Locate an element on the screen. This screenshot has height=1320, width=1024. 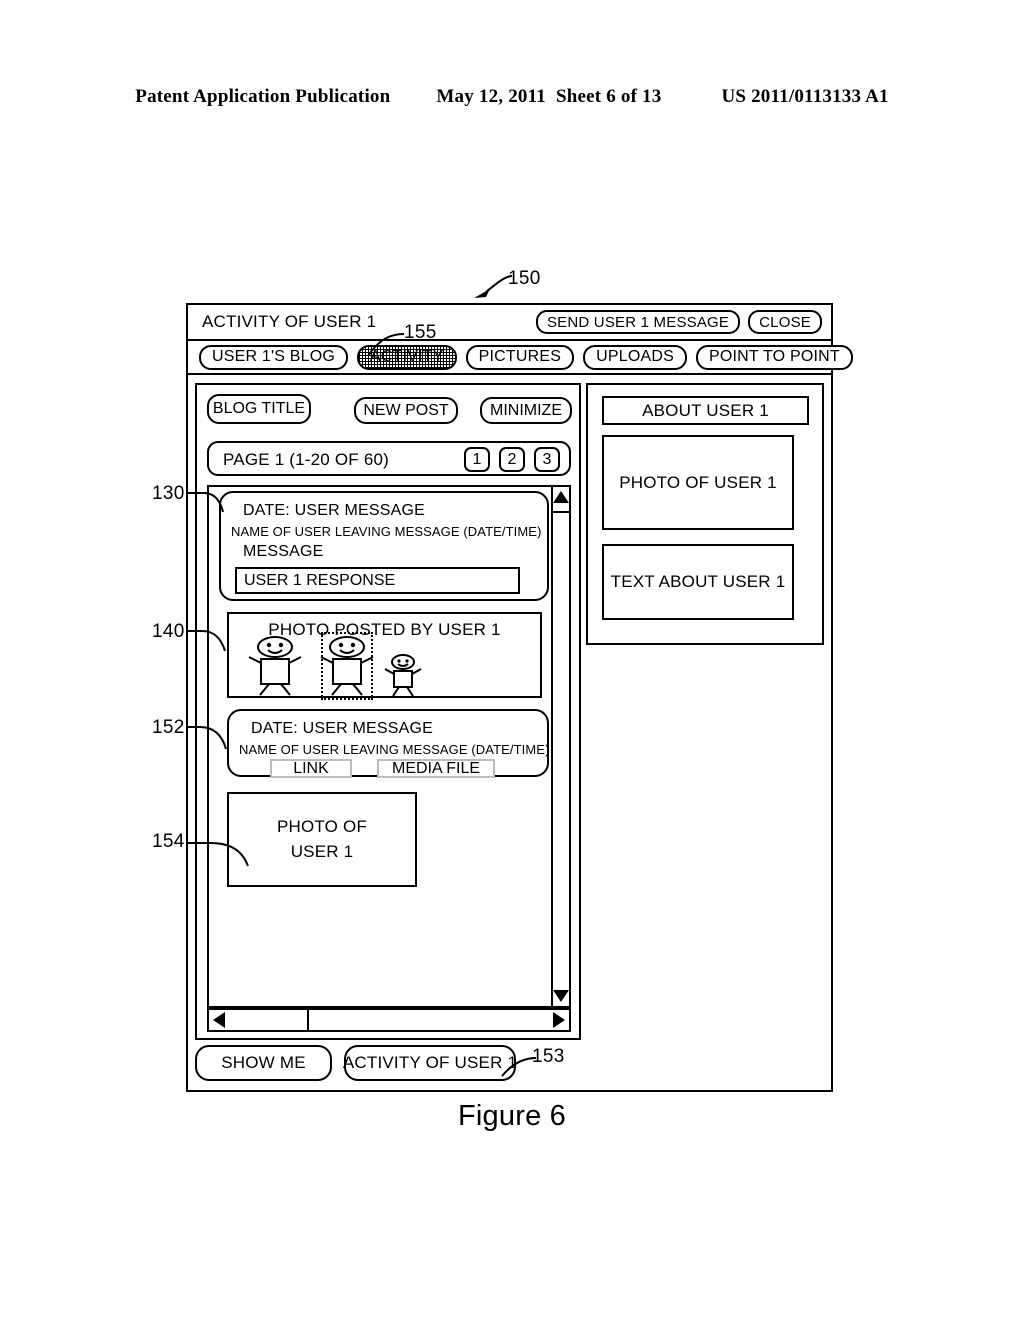
tab-pictures-label: PICTURES is located at coordinates (520, 356).